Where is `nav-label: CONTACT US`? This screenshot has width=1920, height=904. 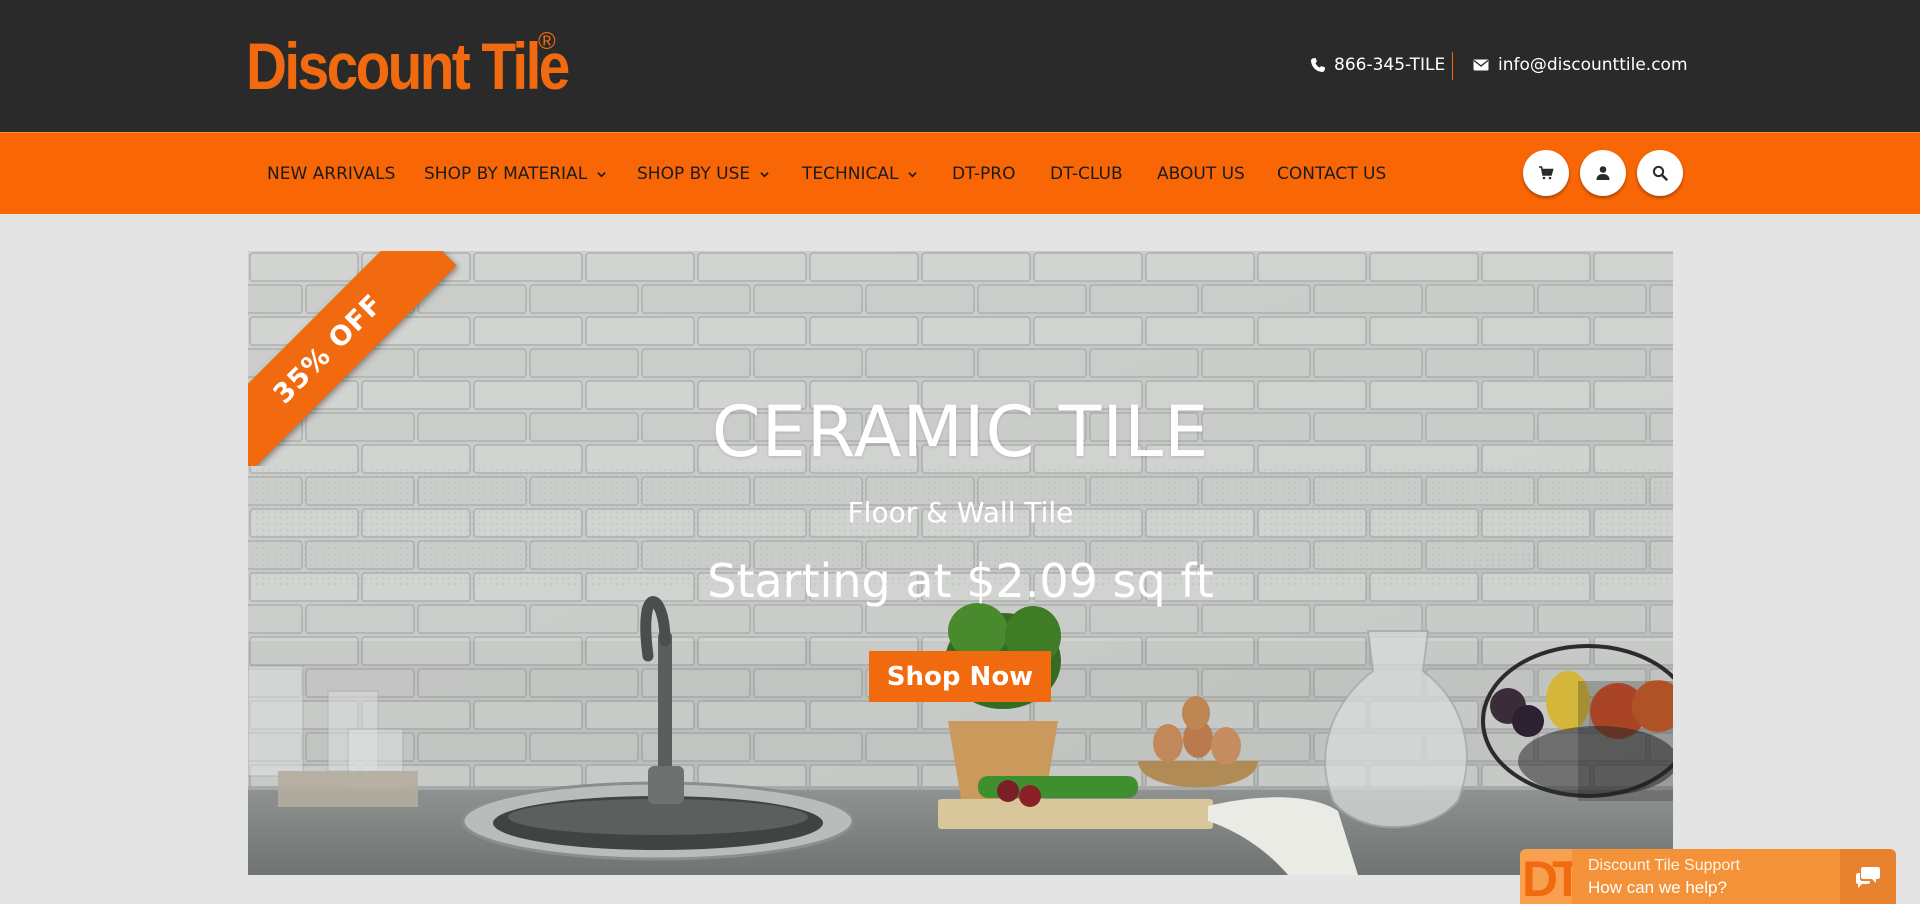
nav-label: CONTACT US is located at coordinates (1332, 174).